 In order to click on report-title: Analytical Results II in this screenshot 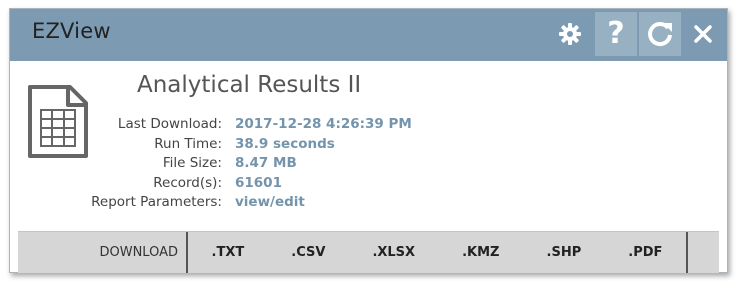, I will do `click(249, 85)`.